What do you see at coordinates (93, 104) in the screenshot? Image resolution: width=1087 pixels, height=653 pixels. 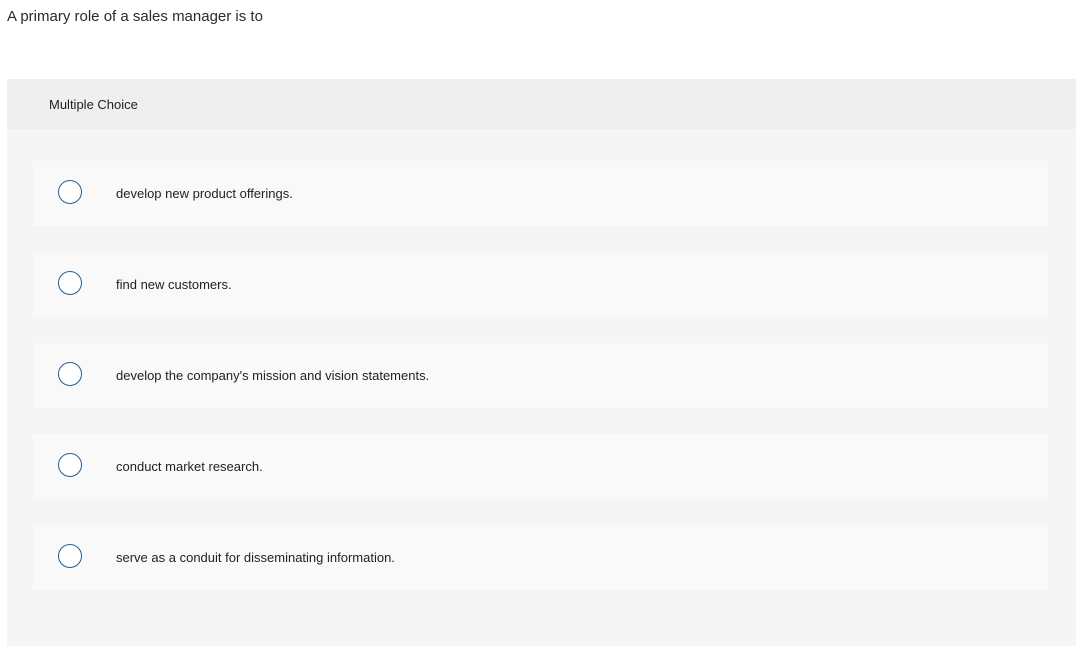 I see `question-type-label: Multiple Choice` at bounding box center [93, 104].